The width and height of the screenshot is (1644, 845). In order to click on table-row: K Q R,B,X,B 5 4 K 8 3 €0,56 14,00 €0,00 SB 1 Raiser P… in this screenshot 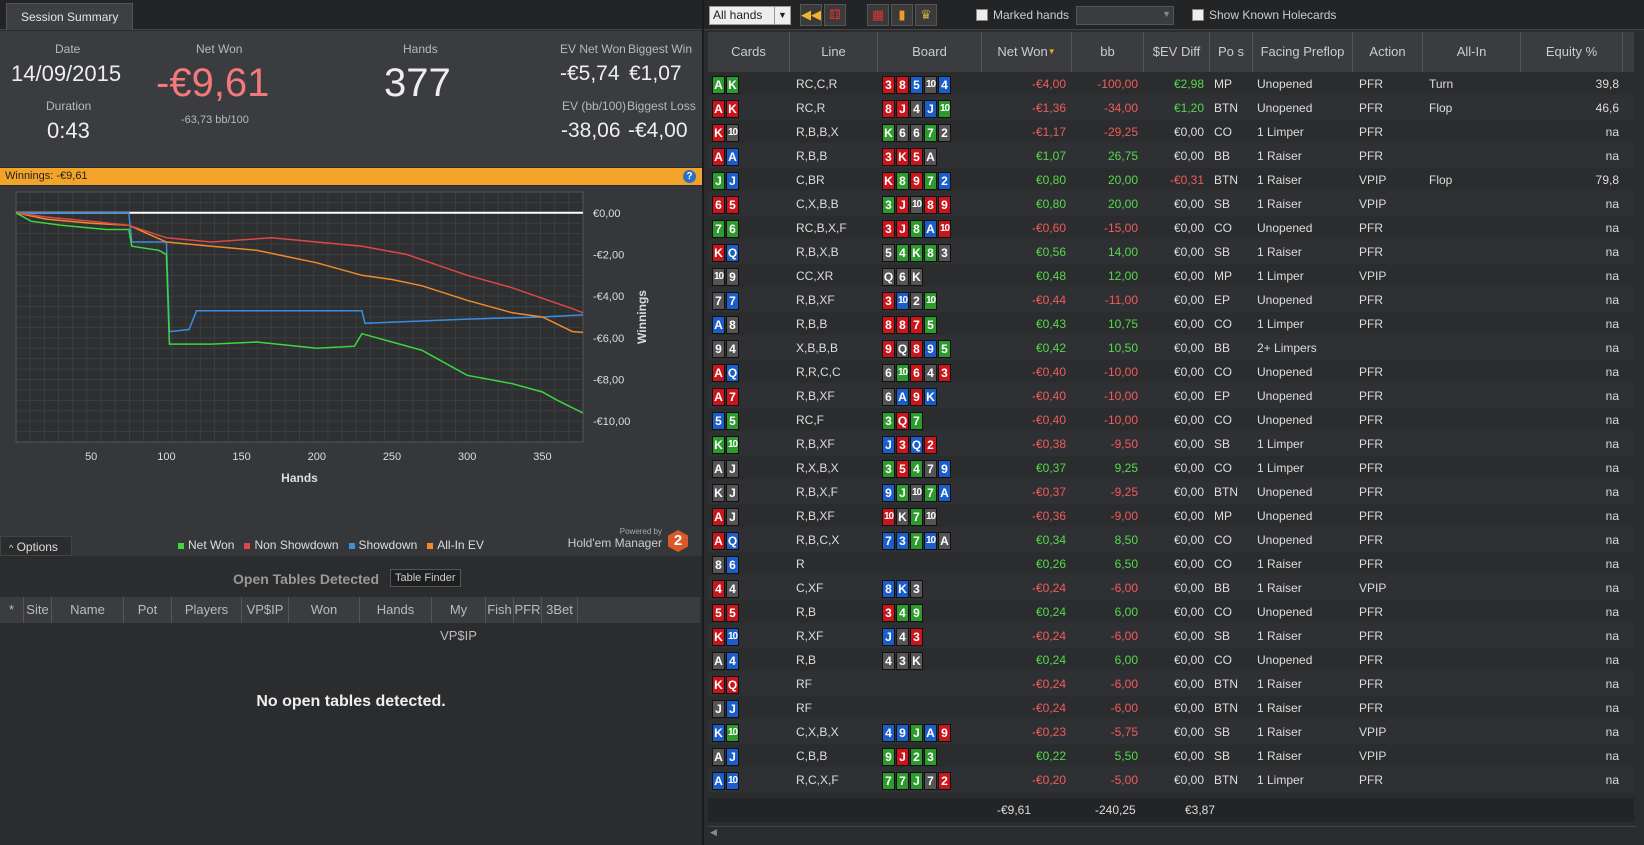, I will do `click(1172, 252)`.